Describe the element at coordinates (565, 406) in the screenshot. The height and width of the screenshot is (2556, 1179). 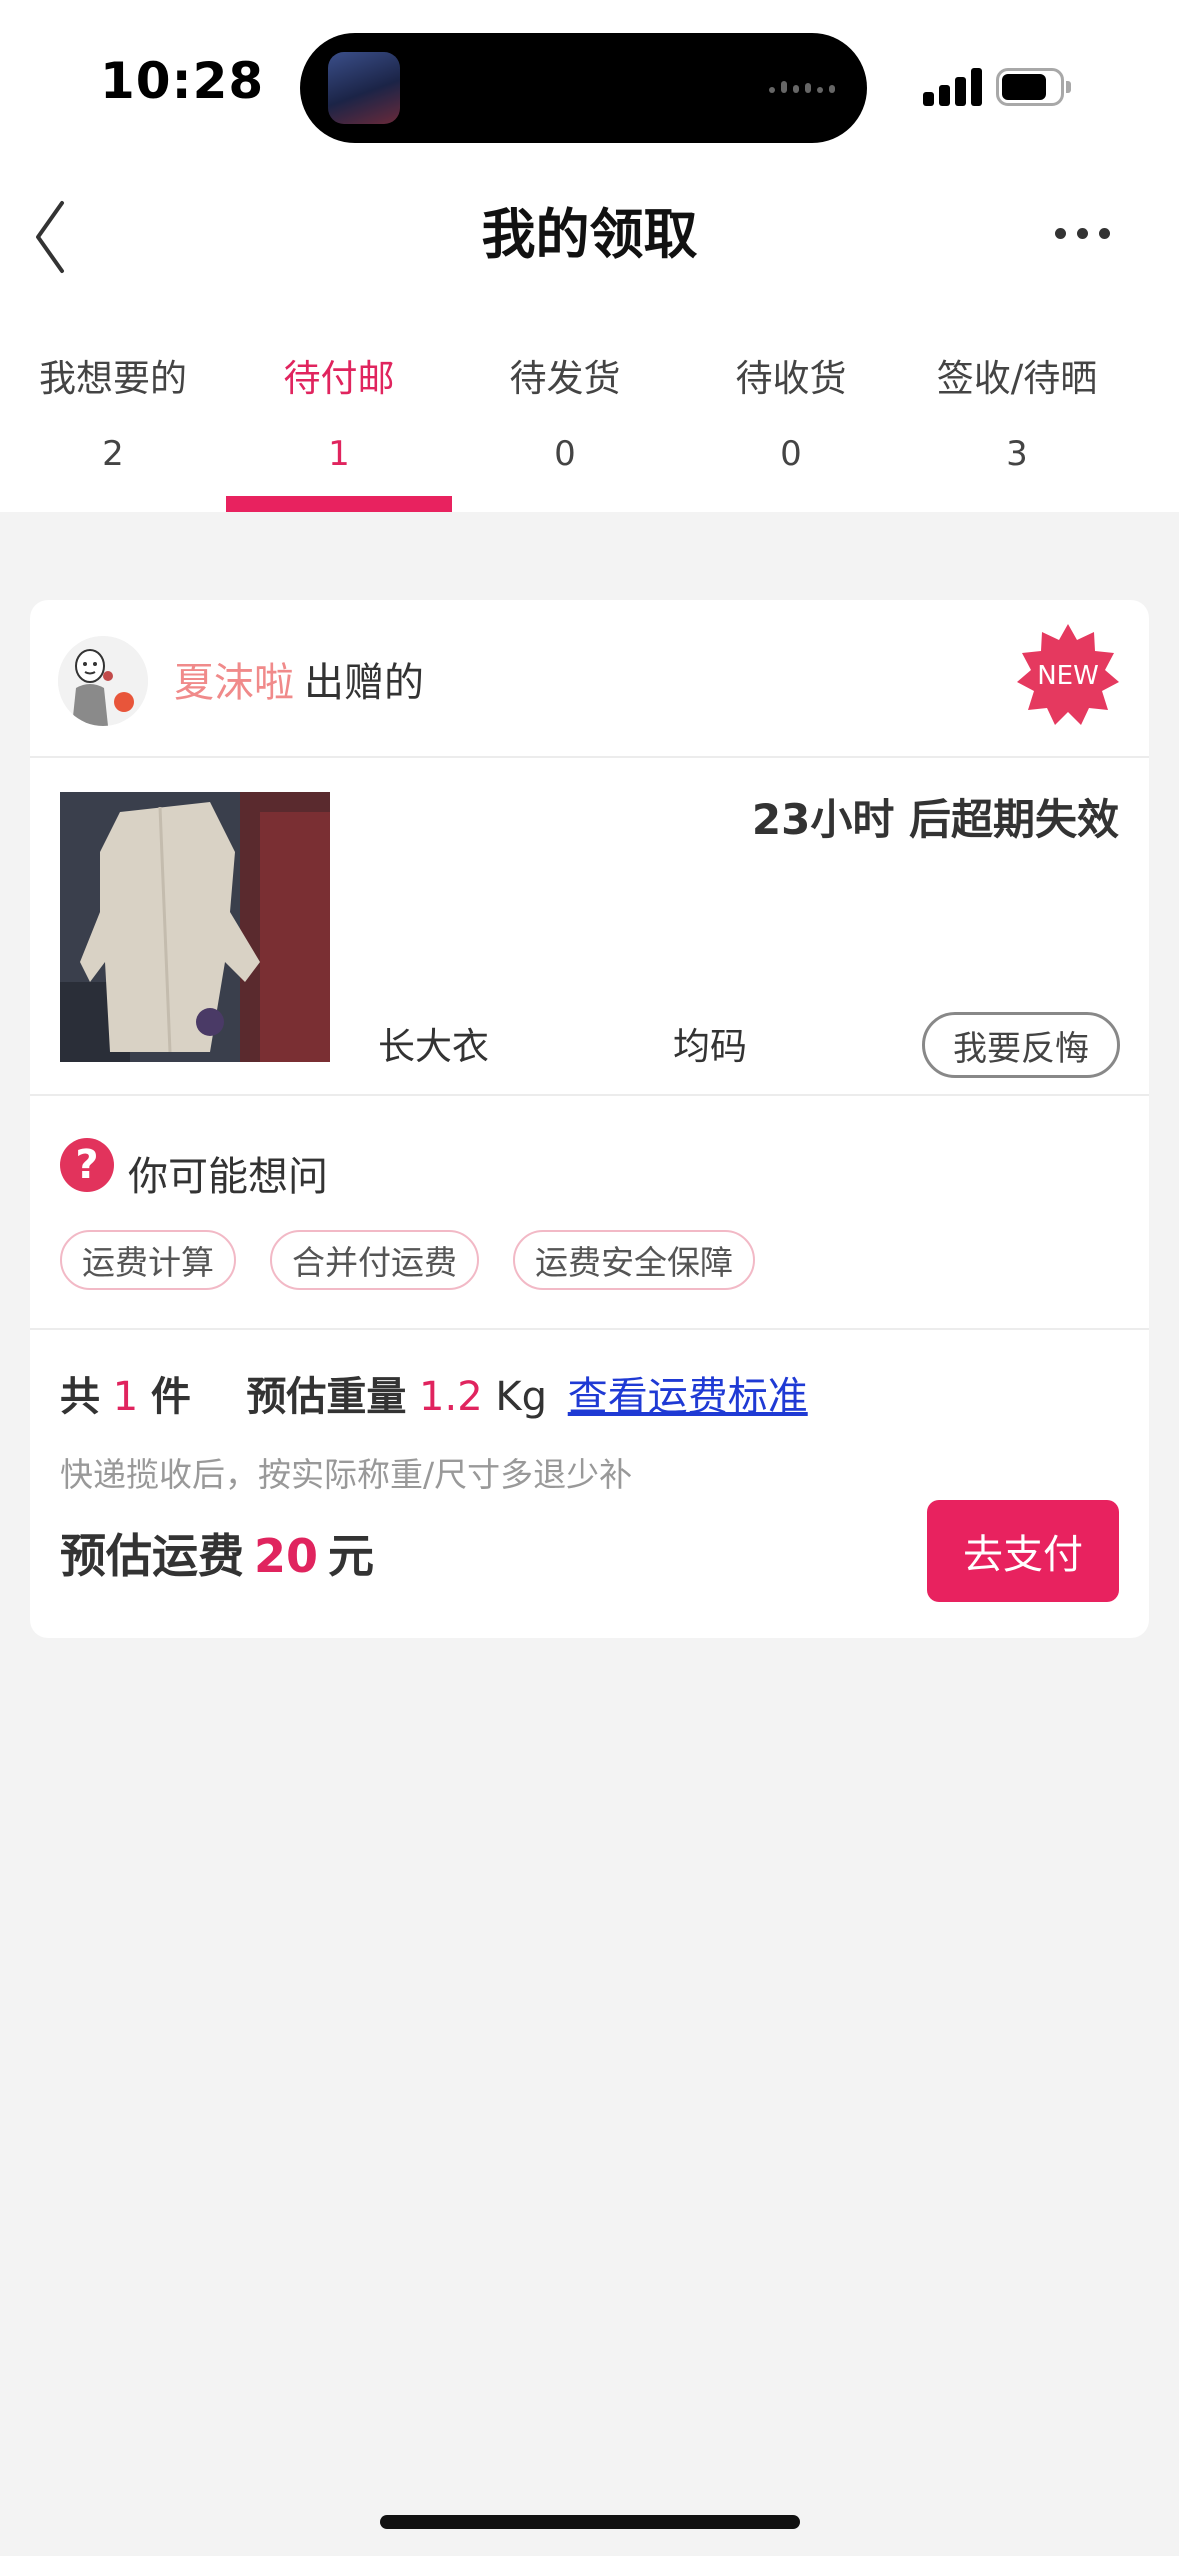
I see `tab-pending-shipment: 待发货 0` at that location.